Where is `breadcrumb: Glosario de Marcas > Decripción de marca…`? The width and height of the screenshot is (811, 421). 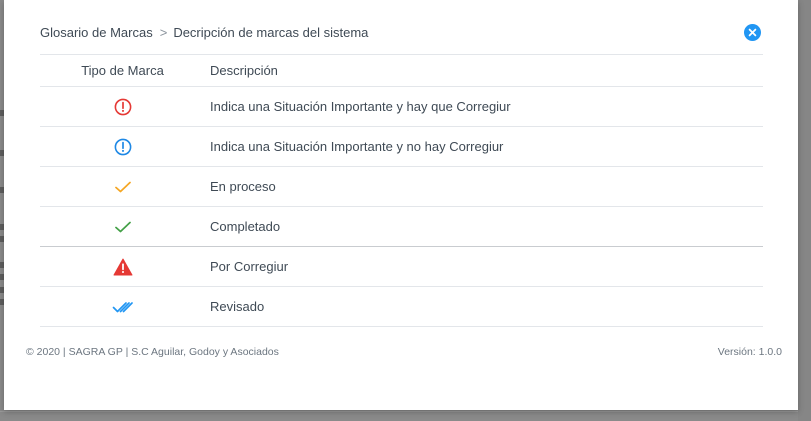 breadcrumb: Glosario de Marcas > Decripción de marca… is located at coordinates (204, 32).